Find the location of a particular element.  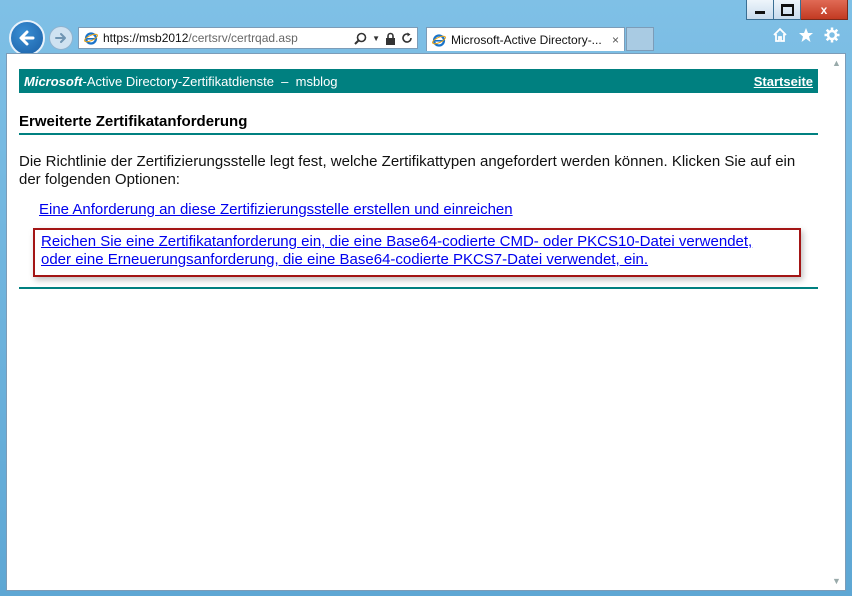

vertical-scrollbar: ▲ ▼ is located at coordinates (836, 322).